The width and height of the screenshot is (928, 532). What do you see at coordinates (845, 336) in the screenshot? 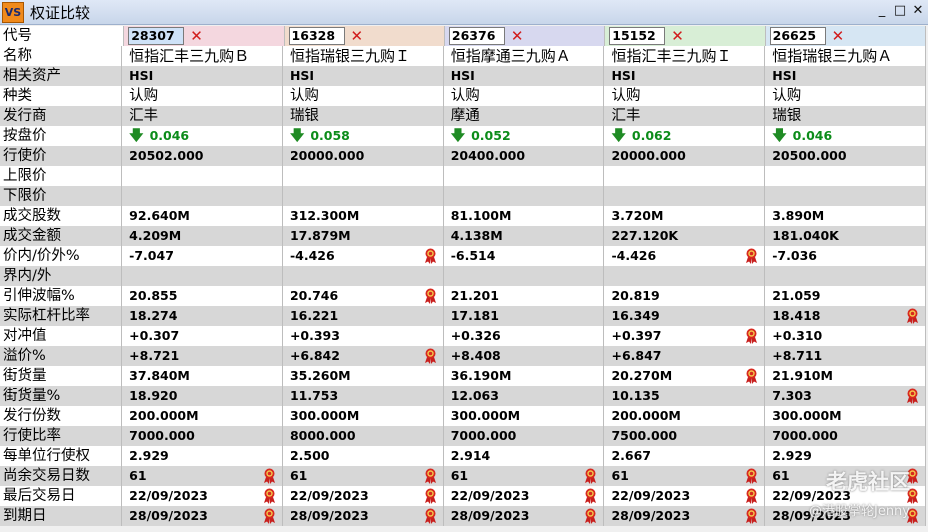
I see `cell-delta: +0.310` at bounding box center [845, 336].